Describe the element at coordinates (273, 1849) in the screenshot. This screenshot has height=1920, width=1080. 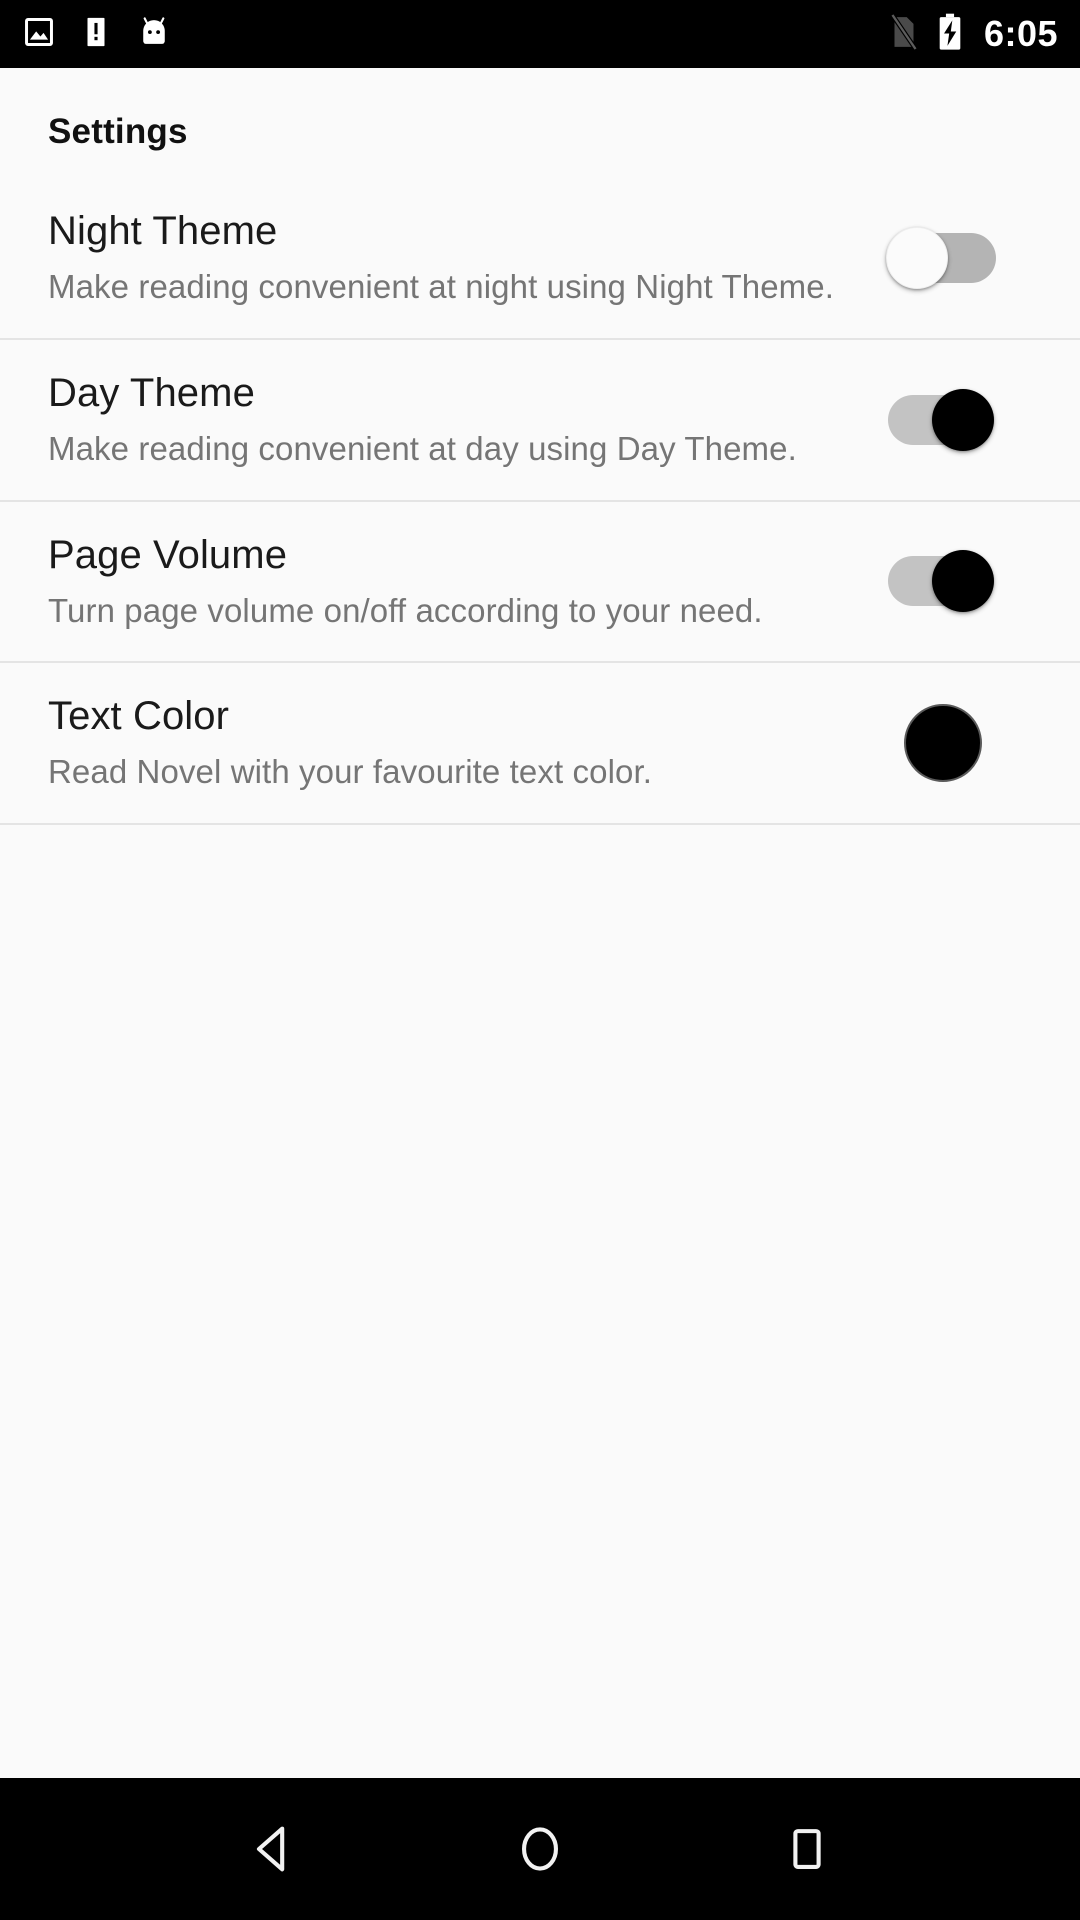
I see `back-icon` at that location.